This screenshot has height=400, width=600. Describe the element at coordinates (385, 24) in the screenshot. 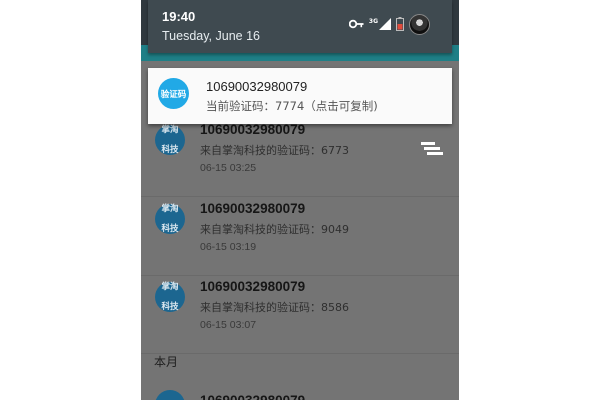

I see `signal-icon` at that location.